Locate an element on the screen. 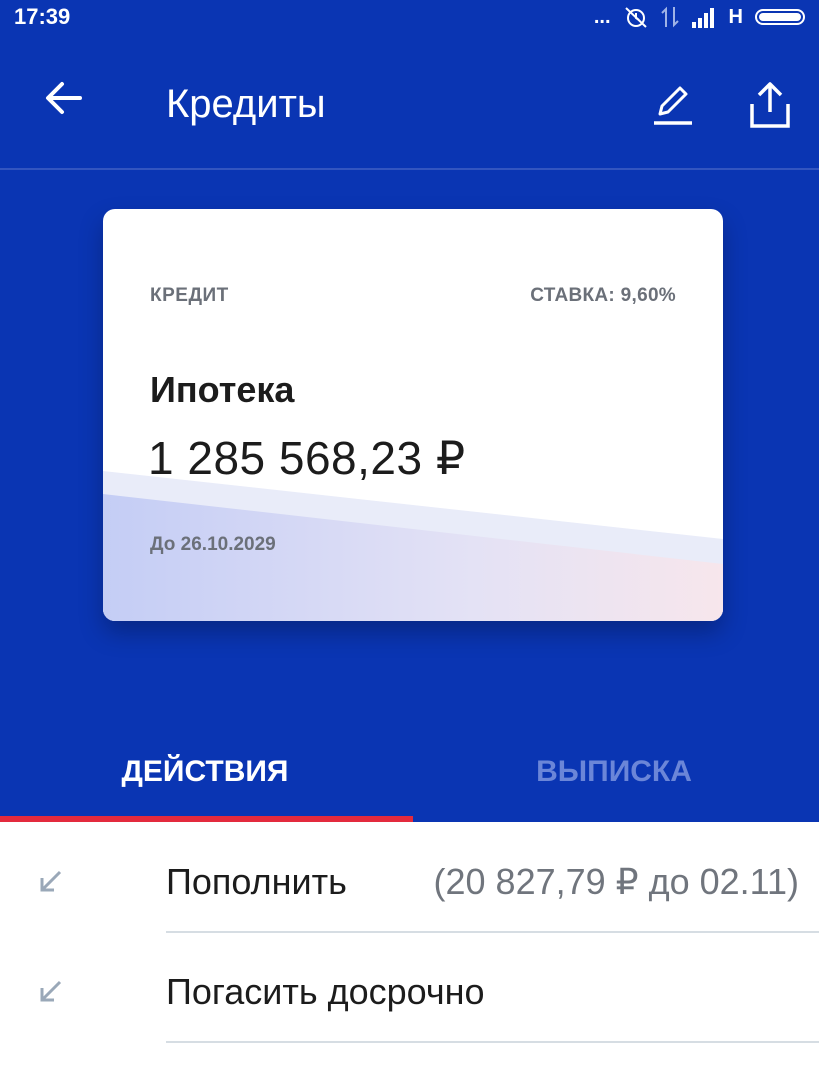 Image resolution: width=819 pixels, height=1080 pixels. loan-rate-label: СТАВКА: 9,60% is located at coordinates (603, 295).